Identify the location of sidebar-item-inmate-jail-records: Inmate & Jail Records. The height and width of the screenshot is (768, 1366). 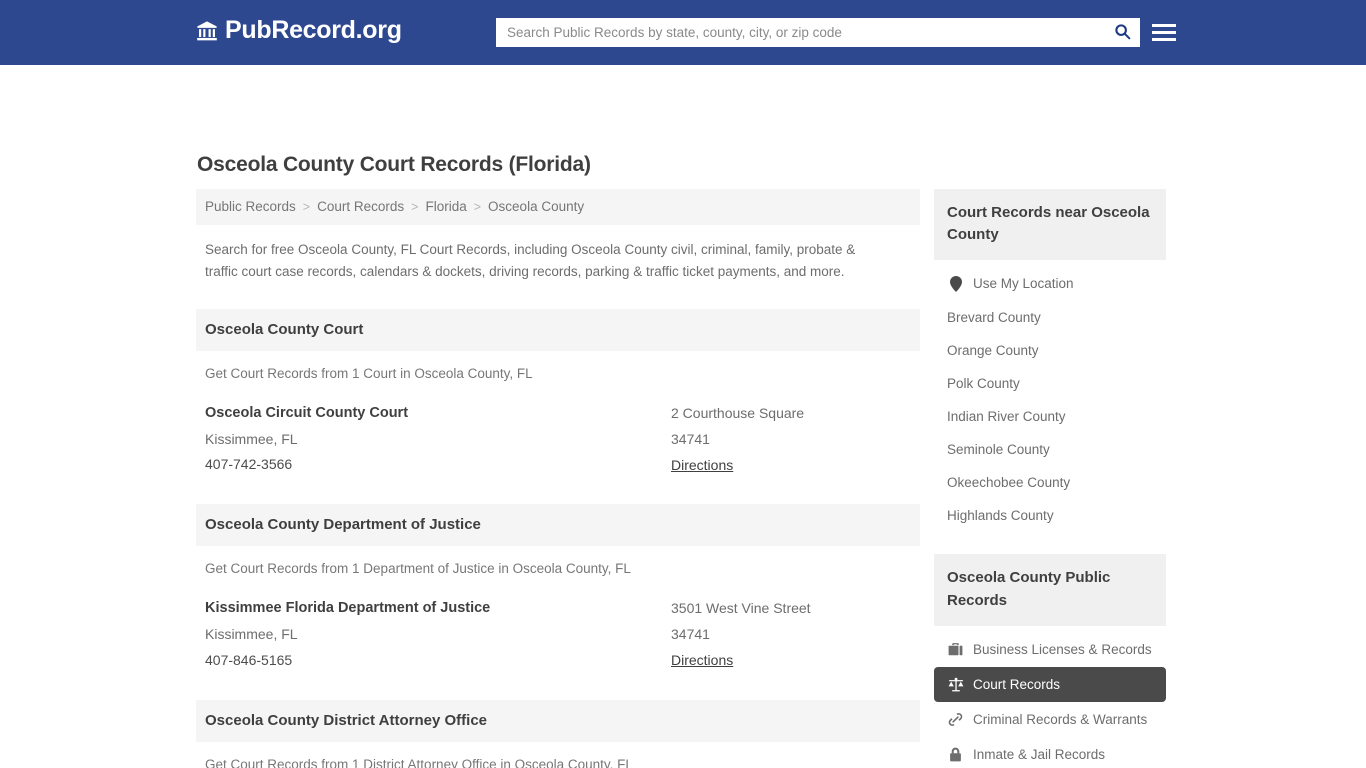
(1050, 752).